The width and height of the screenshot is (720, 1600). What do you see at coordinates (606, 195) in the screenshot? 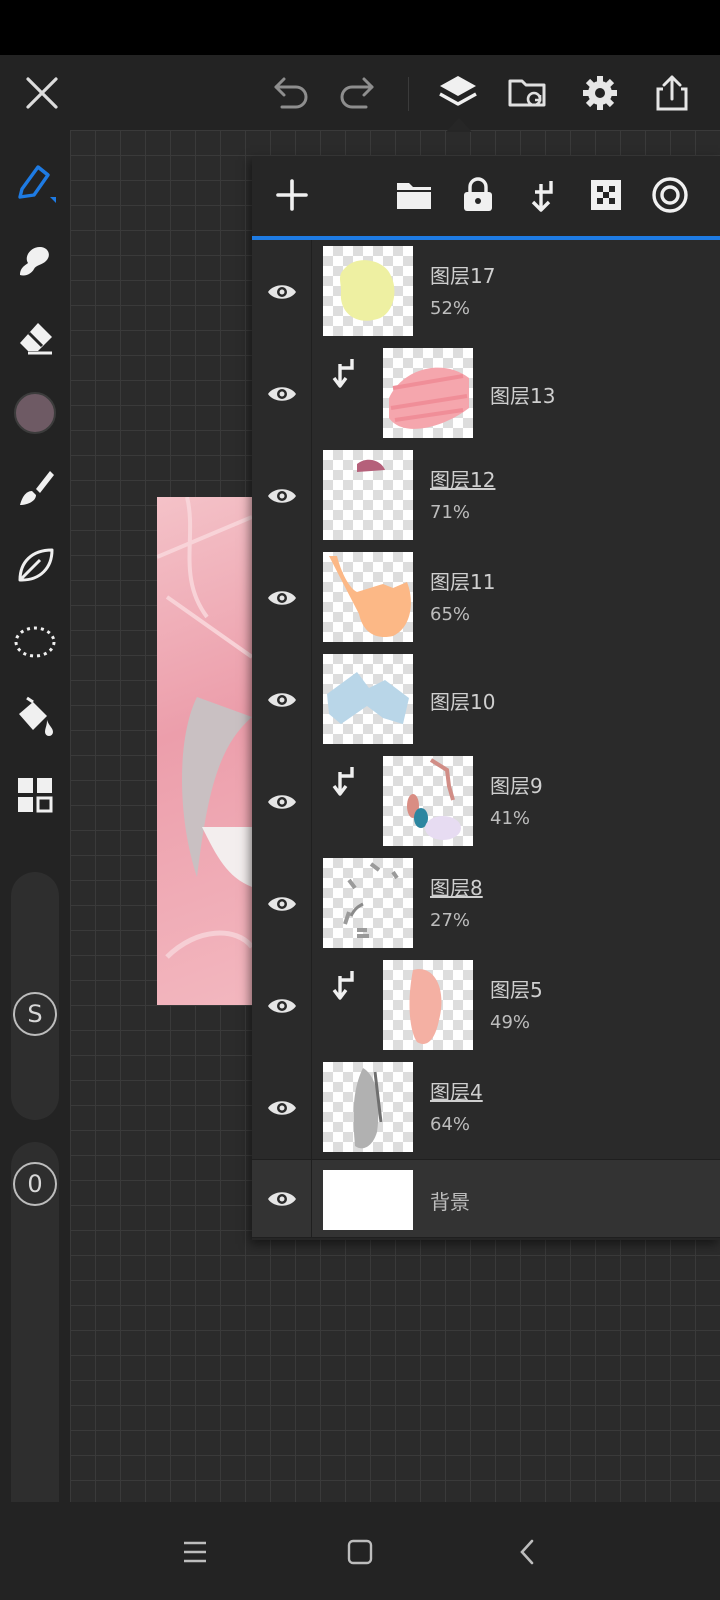
I see `transparency-icon` at bounding box center [606, 195].